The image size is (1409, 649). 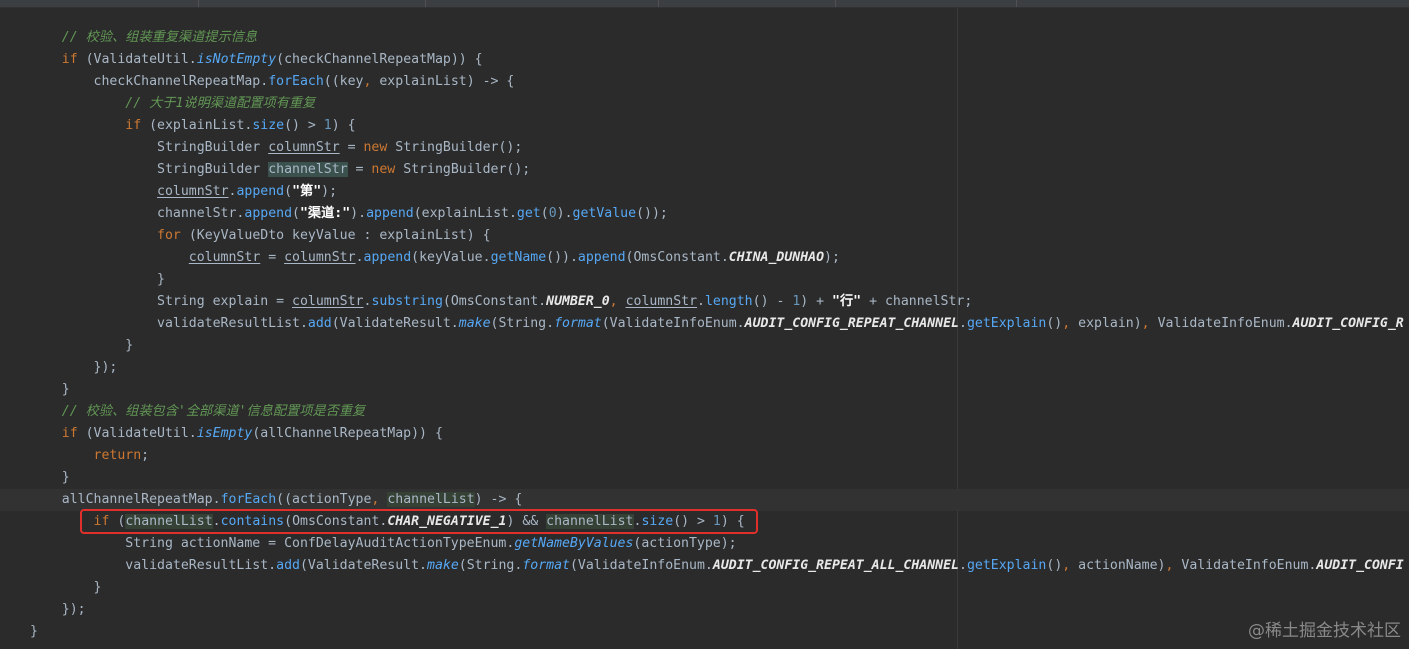 I want to click on code-token: explainList) -> {, so click(x=443, y=81).